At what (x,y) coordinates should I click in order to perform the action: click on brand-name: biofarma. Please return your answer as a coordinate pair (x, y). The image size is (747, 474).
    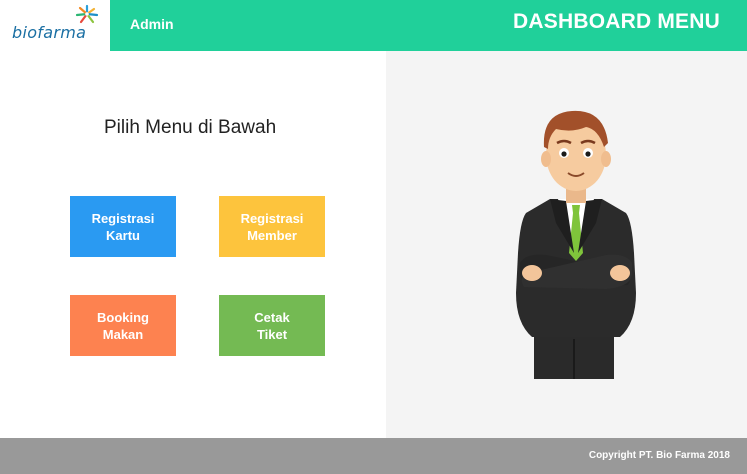
    Looking at the image, I should click on (49, 32).